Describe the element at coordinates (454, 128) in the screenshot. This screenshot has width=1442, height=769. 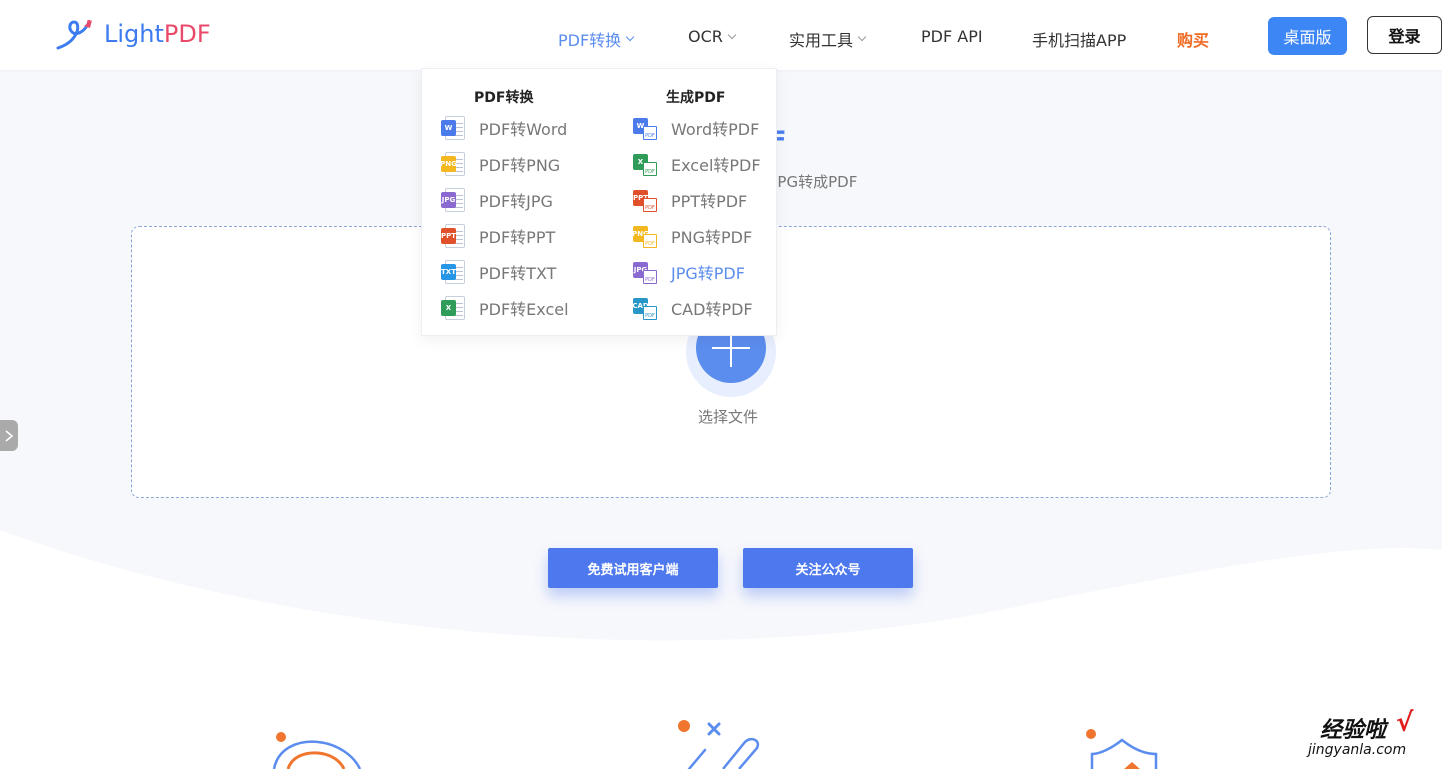
I see `word-icon: W` at that location.